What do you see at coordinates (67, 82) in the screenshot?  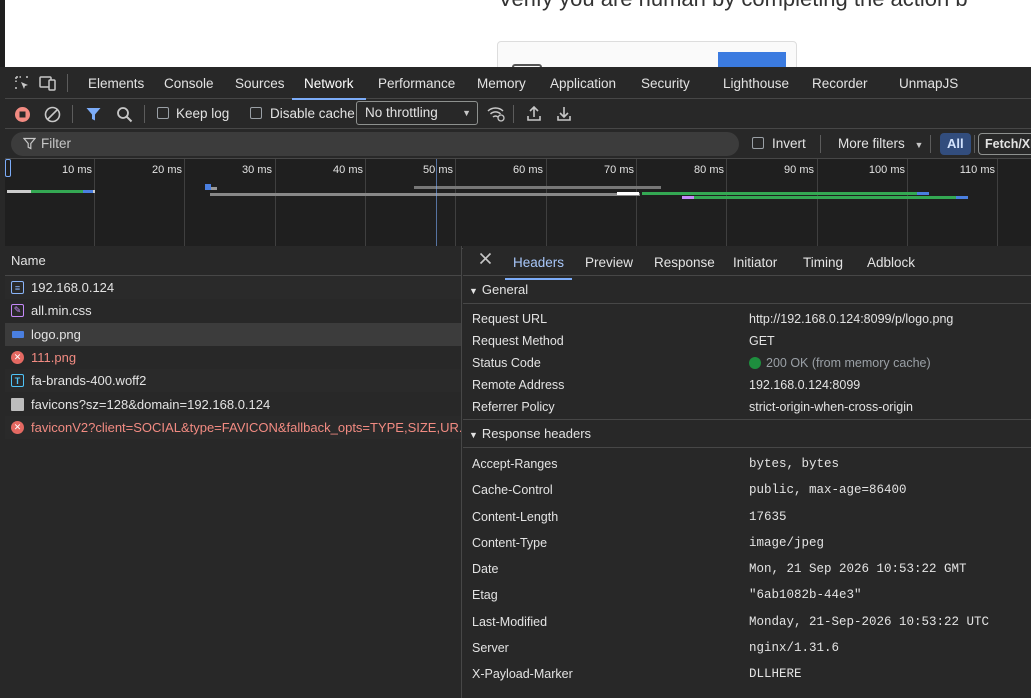 I see `tab-separator` at bounding box center [67, 82].